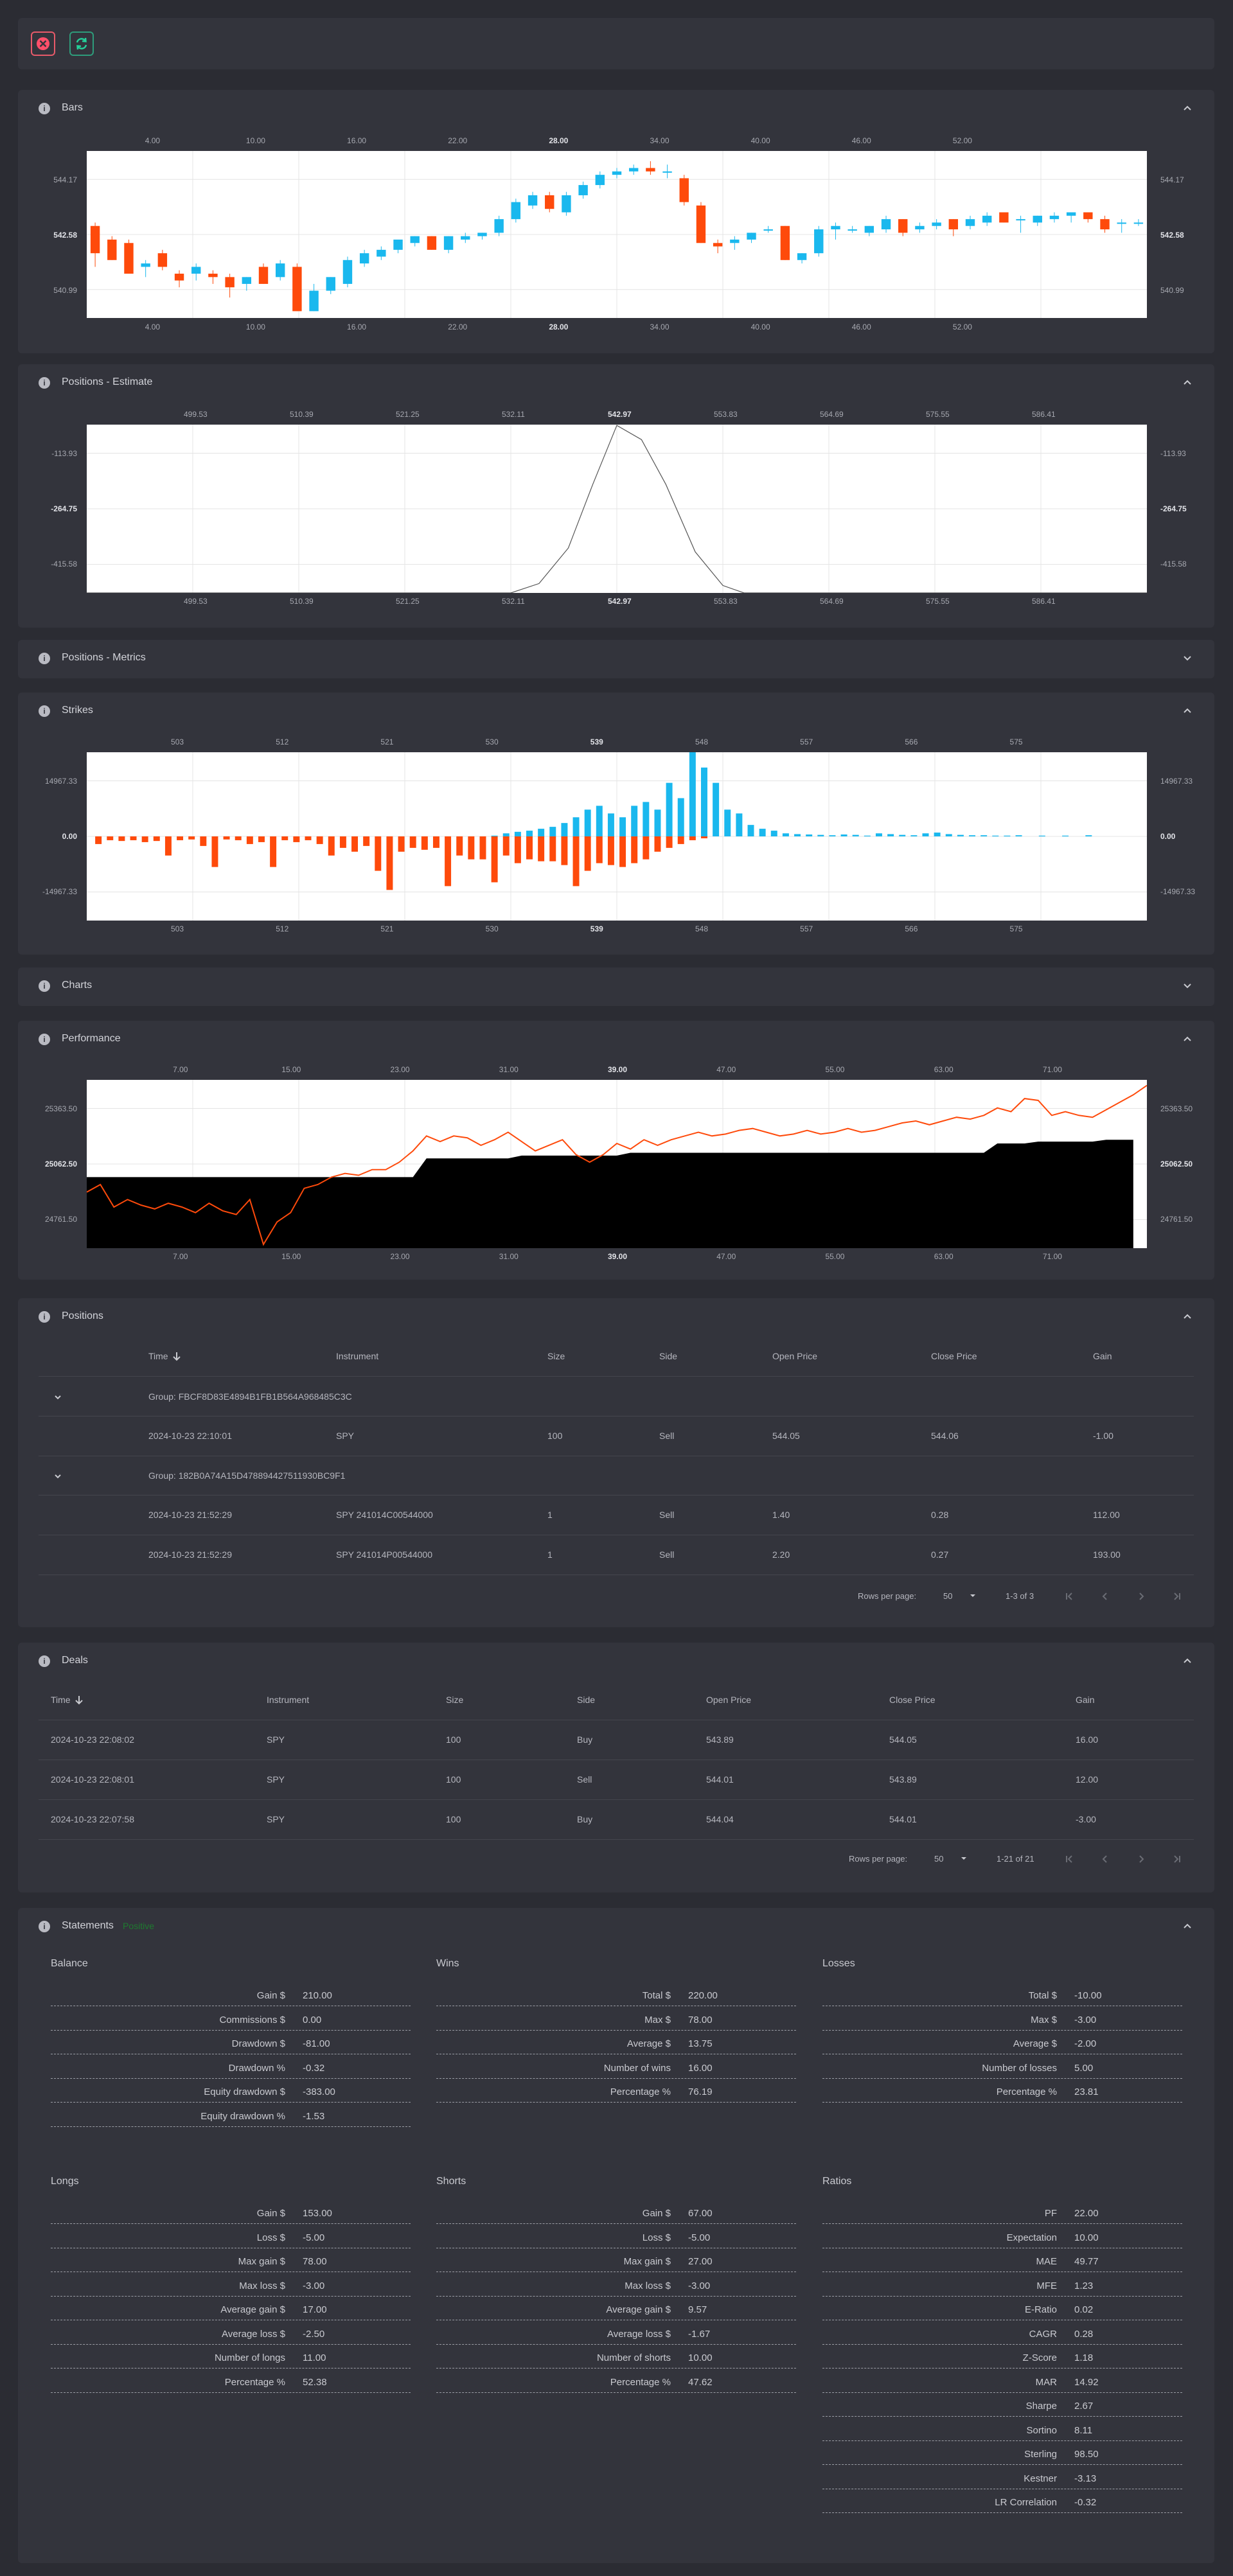 The width and height of the screenshot is (1233, 2576). I want to click on stat-value: 13.75, so click(701, 2043).